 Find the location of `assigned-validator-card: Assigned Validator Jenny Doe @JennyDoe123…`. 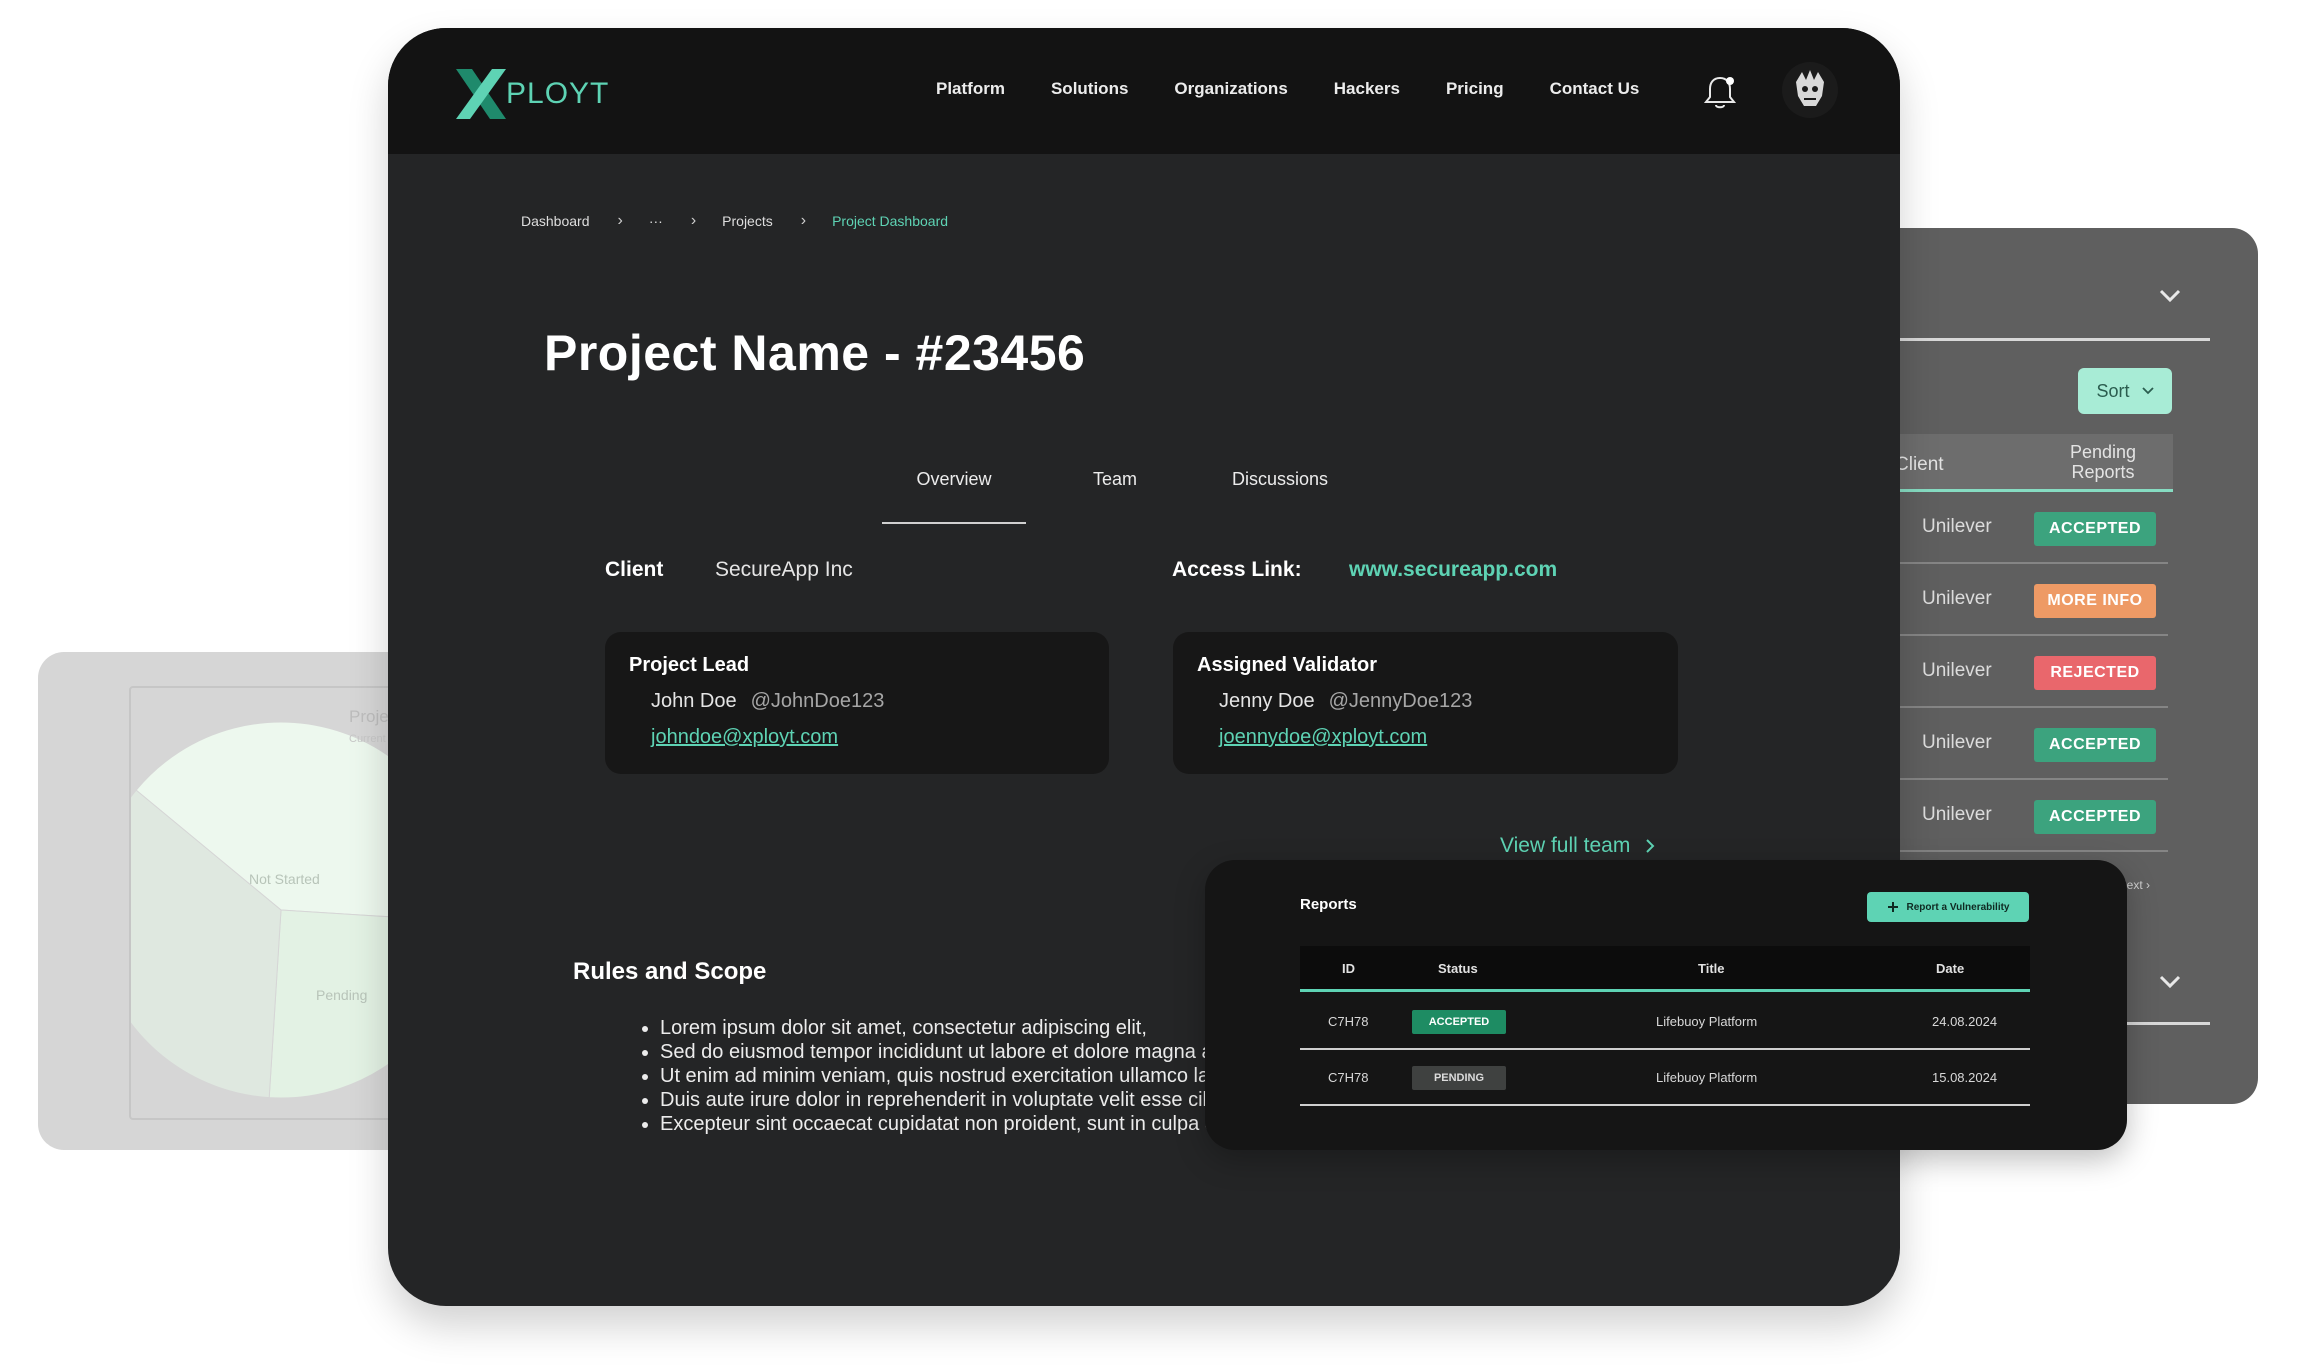

assigned-validator-card: Assigned Validator Jenny Doe @JennyDoe123… is located at coordinates (1425, 703).